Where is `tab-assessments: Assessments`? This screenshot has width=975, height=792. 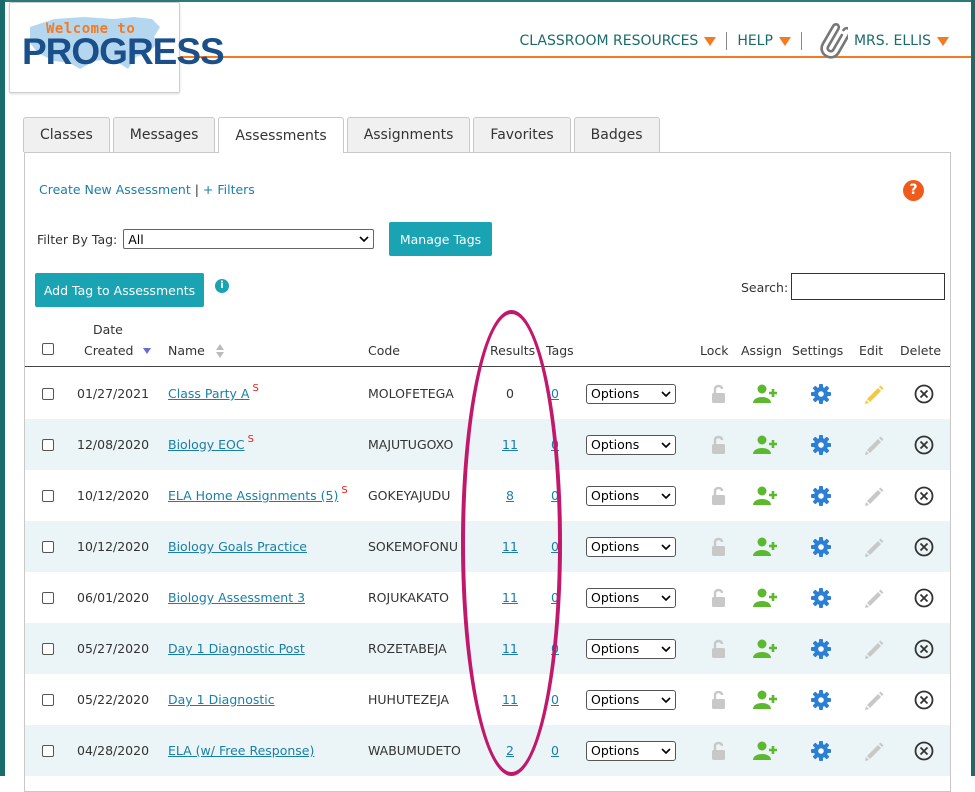 tab-assessments: Assessments is located at coordinates (281, 135).